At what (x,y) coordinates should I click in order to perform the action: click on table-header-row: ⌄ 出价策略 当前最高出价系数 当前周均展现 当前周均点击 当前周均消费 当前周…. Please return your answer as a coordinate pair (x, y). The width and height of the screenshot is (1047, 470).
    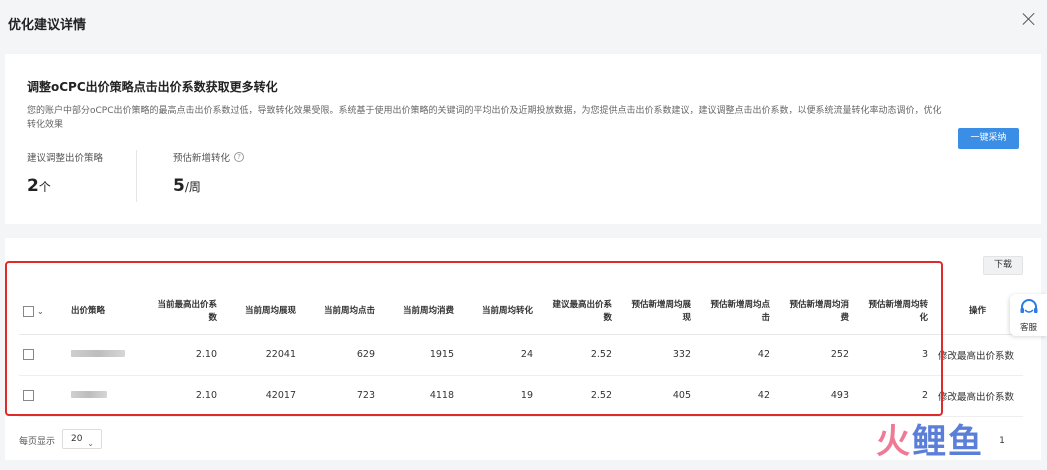
    Looking at the image, I should click on (521, 312).